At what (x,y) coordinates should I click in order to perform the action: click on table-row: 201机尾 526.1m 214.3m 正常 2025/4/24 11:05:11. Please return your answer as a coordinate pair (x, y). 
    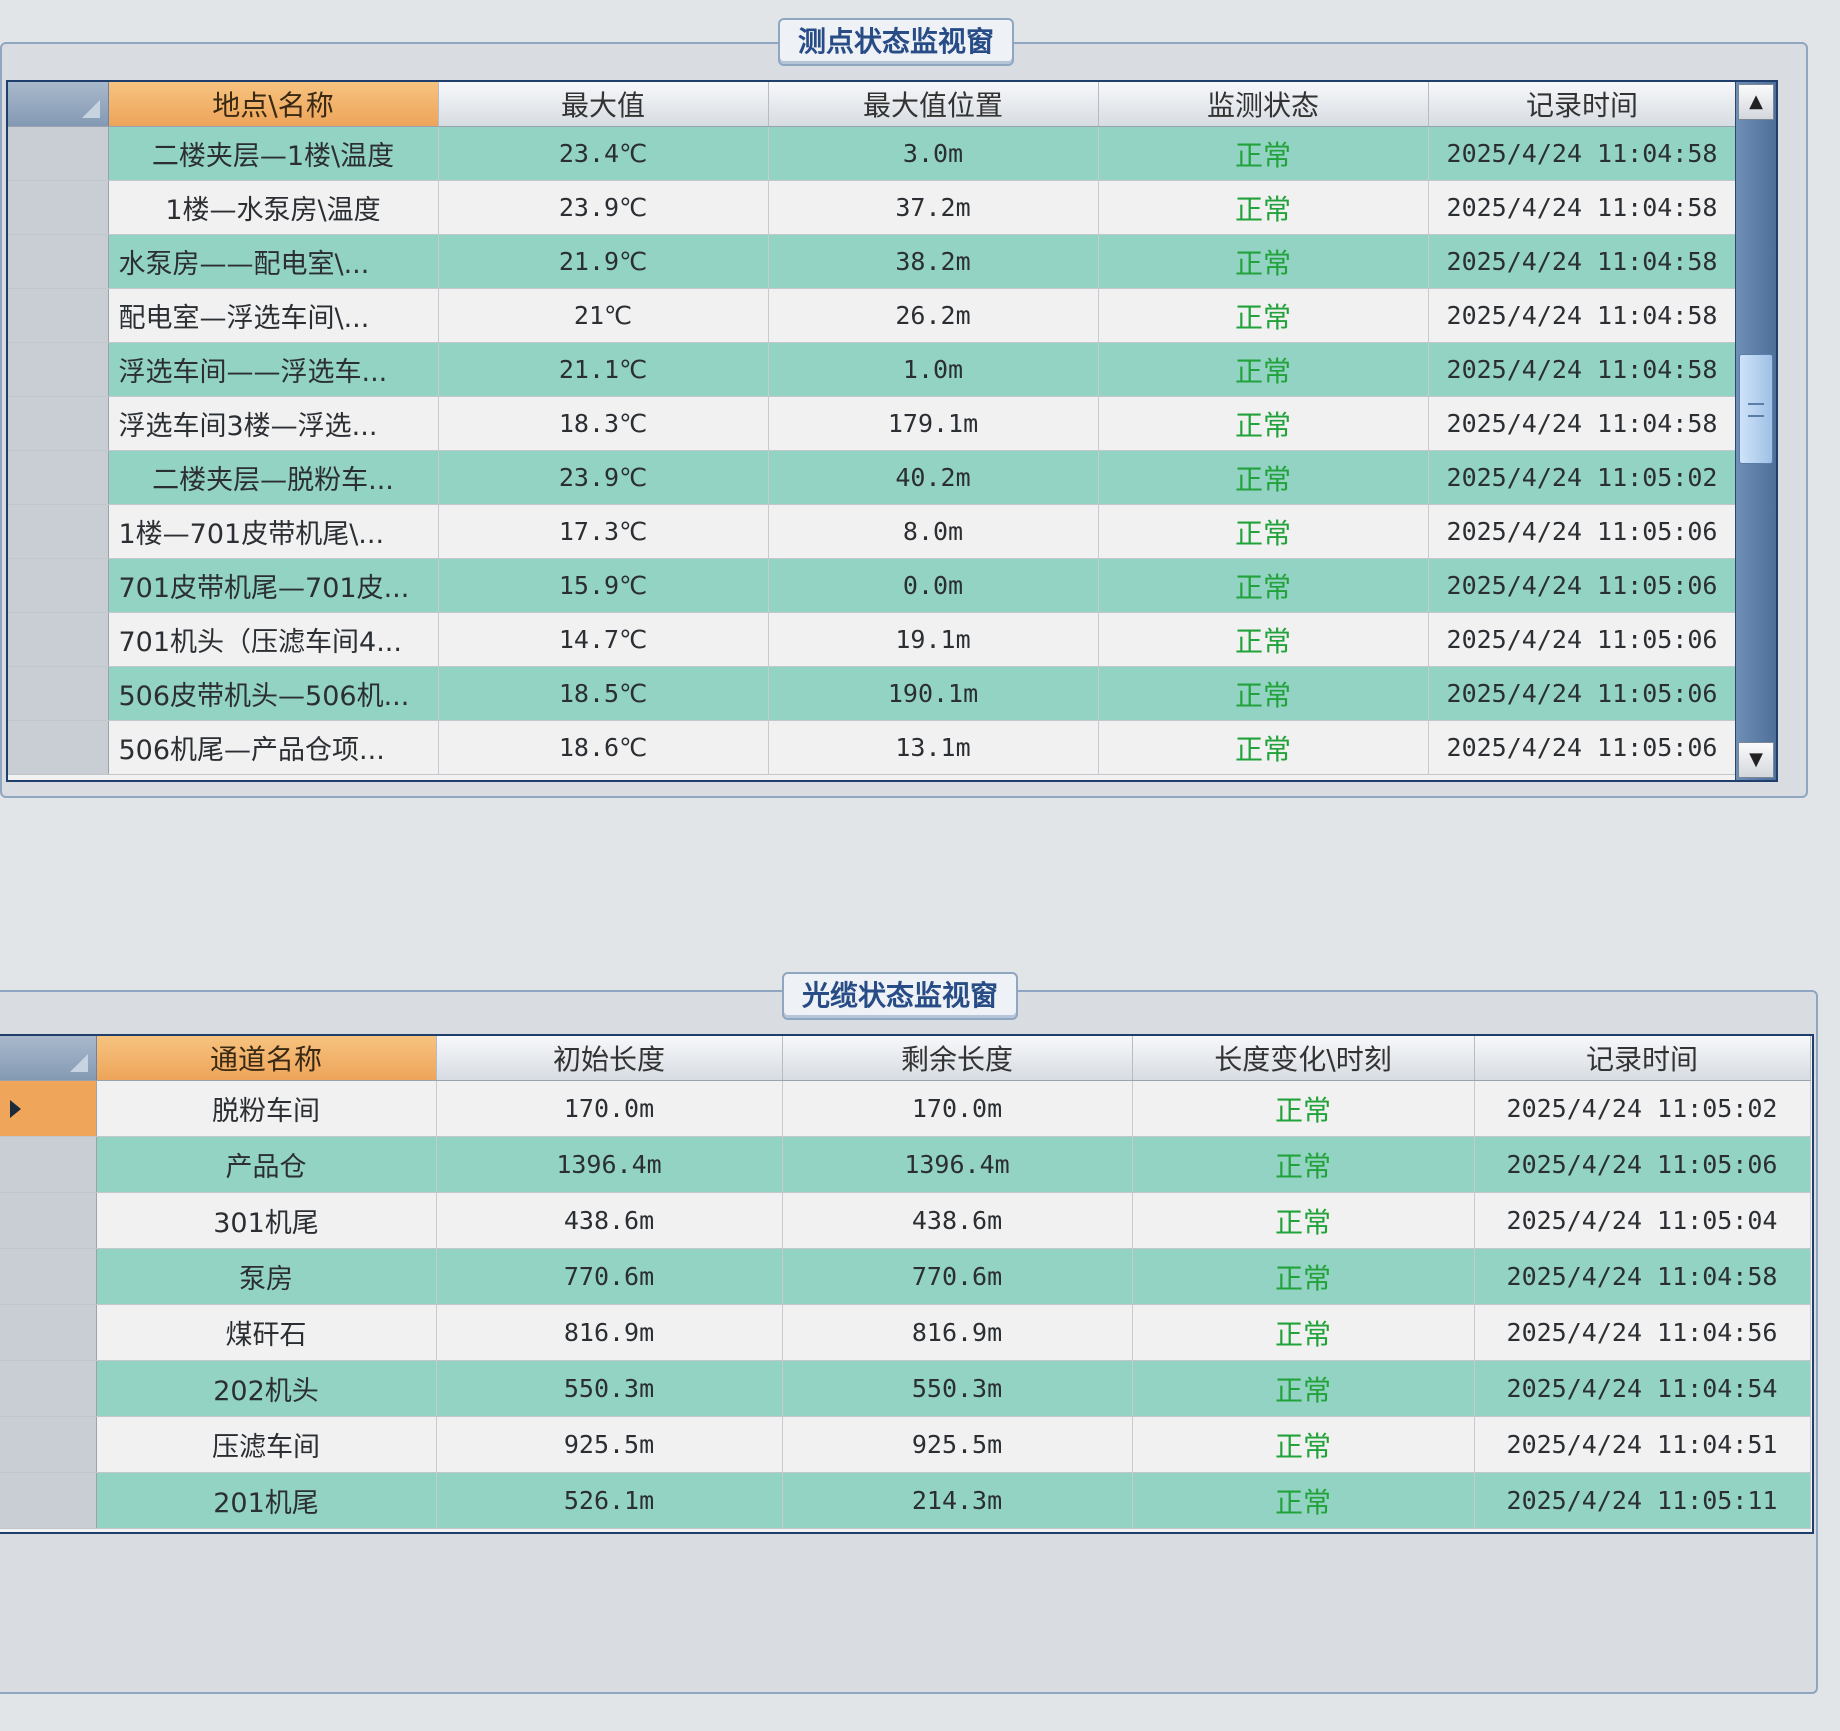
    Looking at the image, I should click on (905, 1500).